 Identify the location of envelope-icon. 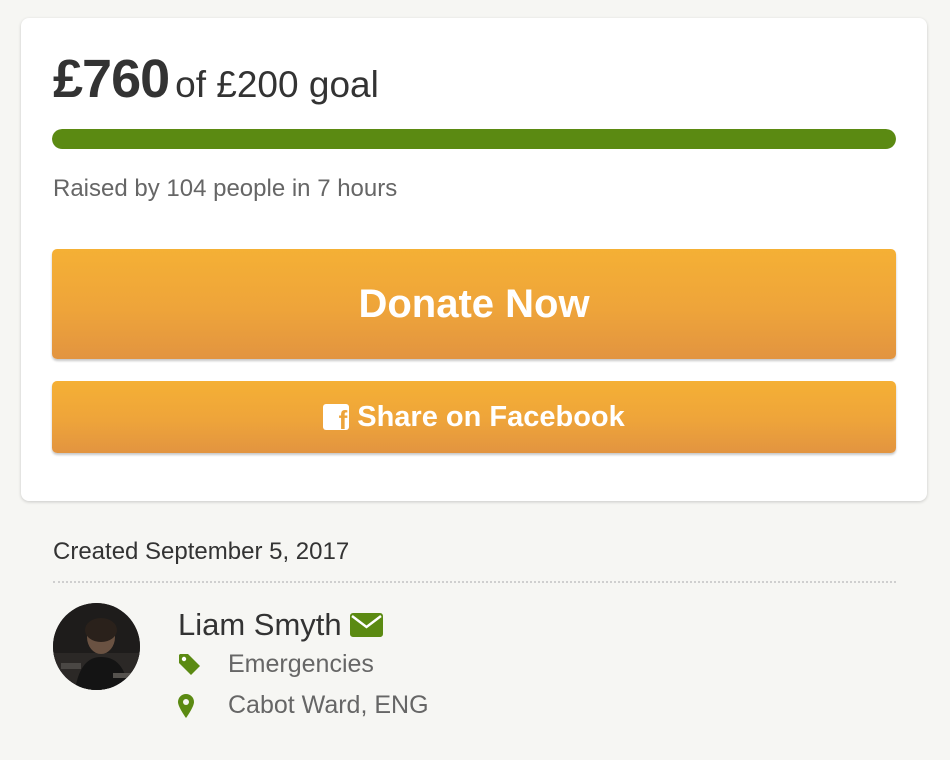
(366, 625).